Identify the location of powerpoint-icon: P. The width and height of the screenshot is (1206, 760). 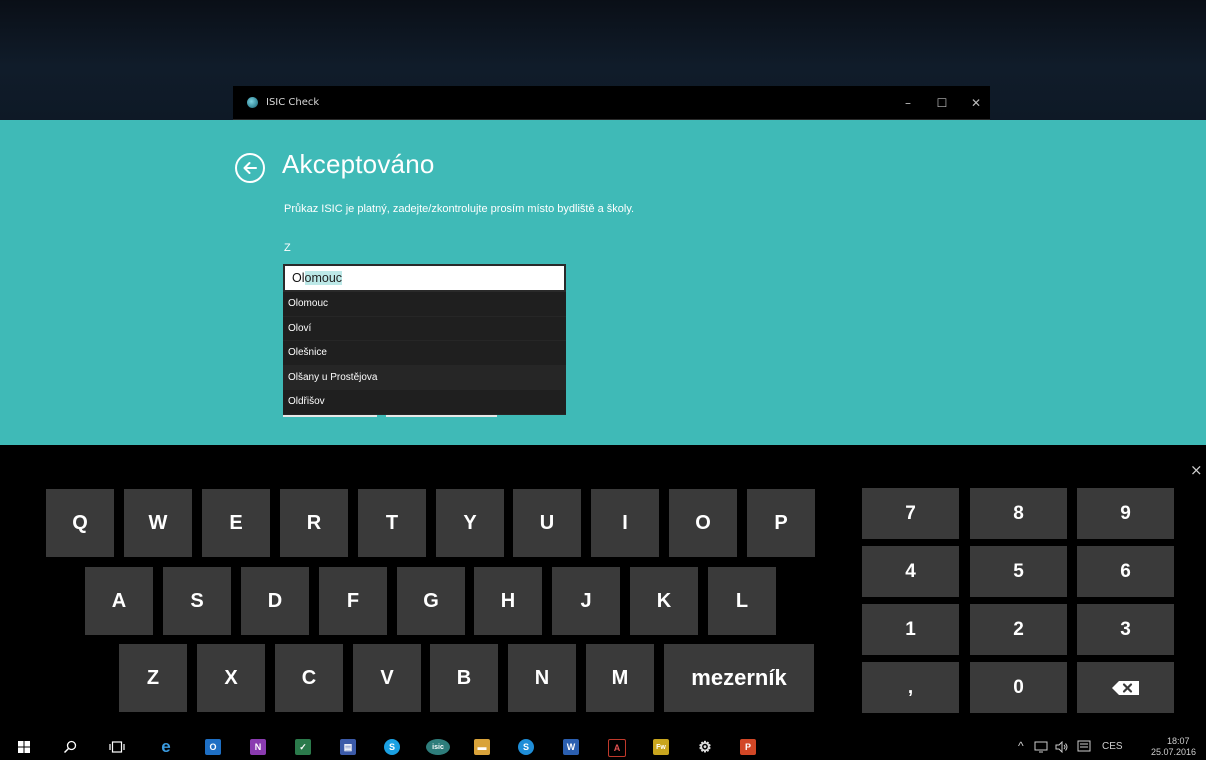
(748, 747).